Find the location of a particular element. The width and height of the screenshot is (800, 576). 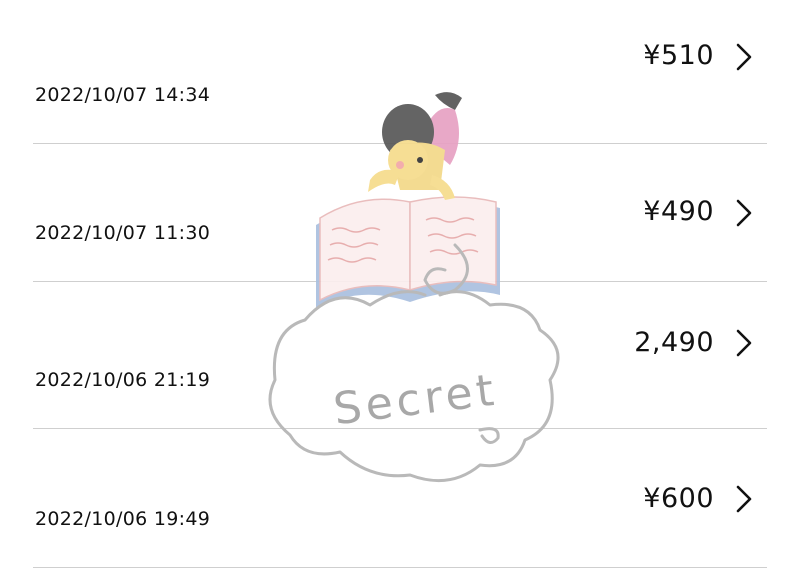

transaction-datetime: 2022/10/07 14:34 is located at coordinates (123, 95).